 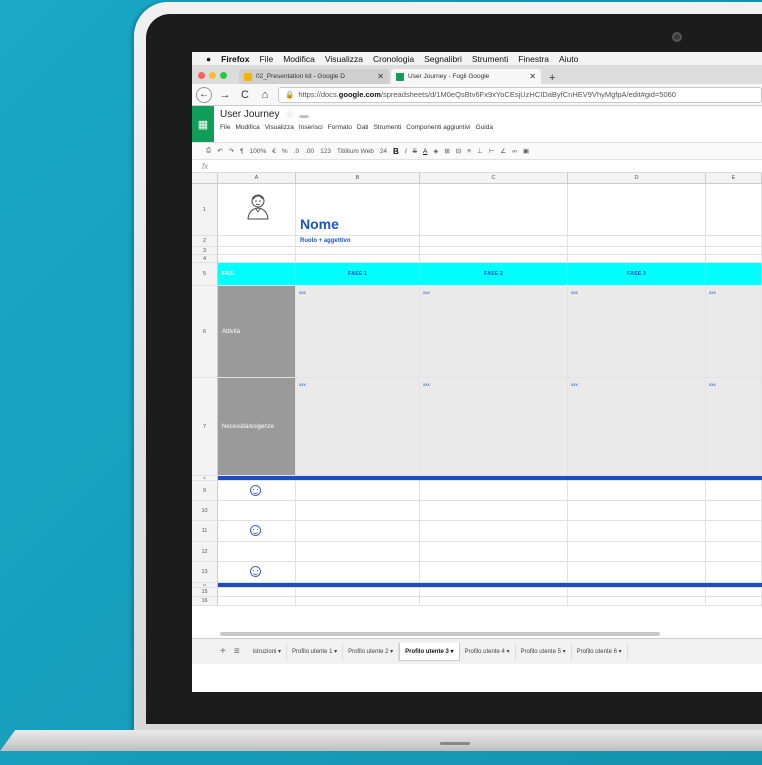 I want to click on tab-user-journey: User Journey - Fogli Google ✕, so click(x=466, y=76).